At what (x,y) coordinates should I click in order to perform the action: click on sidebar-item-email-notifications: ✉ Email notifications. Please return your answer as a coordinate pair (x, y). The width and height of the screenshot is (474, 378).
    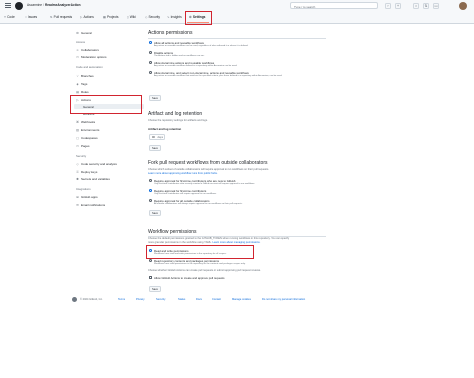
    Looking at the image, I should click on (109, 204).